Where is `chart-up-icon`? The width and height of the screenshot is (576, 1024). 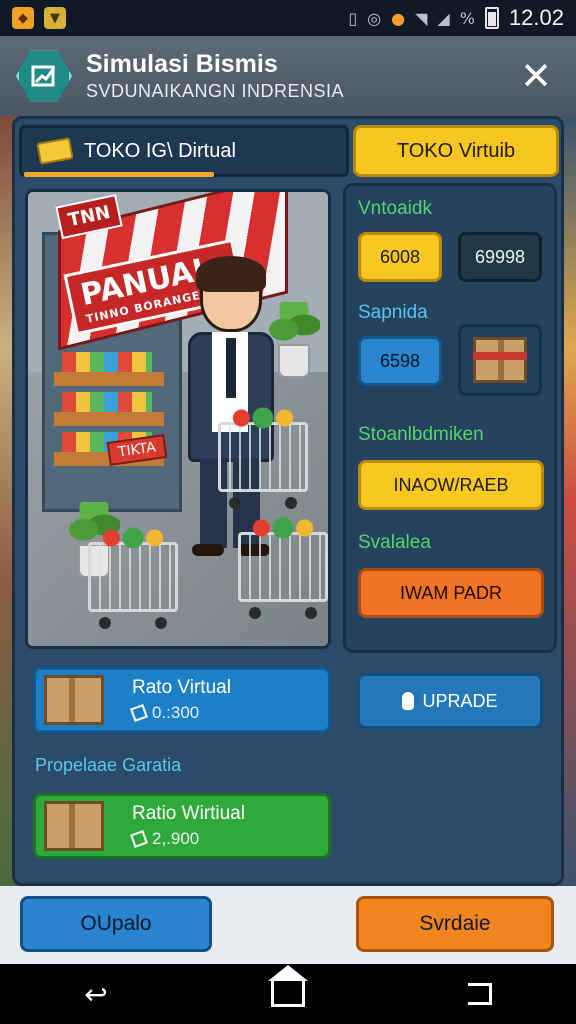 chart-up-icon is located at coordinates (44, 76).